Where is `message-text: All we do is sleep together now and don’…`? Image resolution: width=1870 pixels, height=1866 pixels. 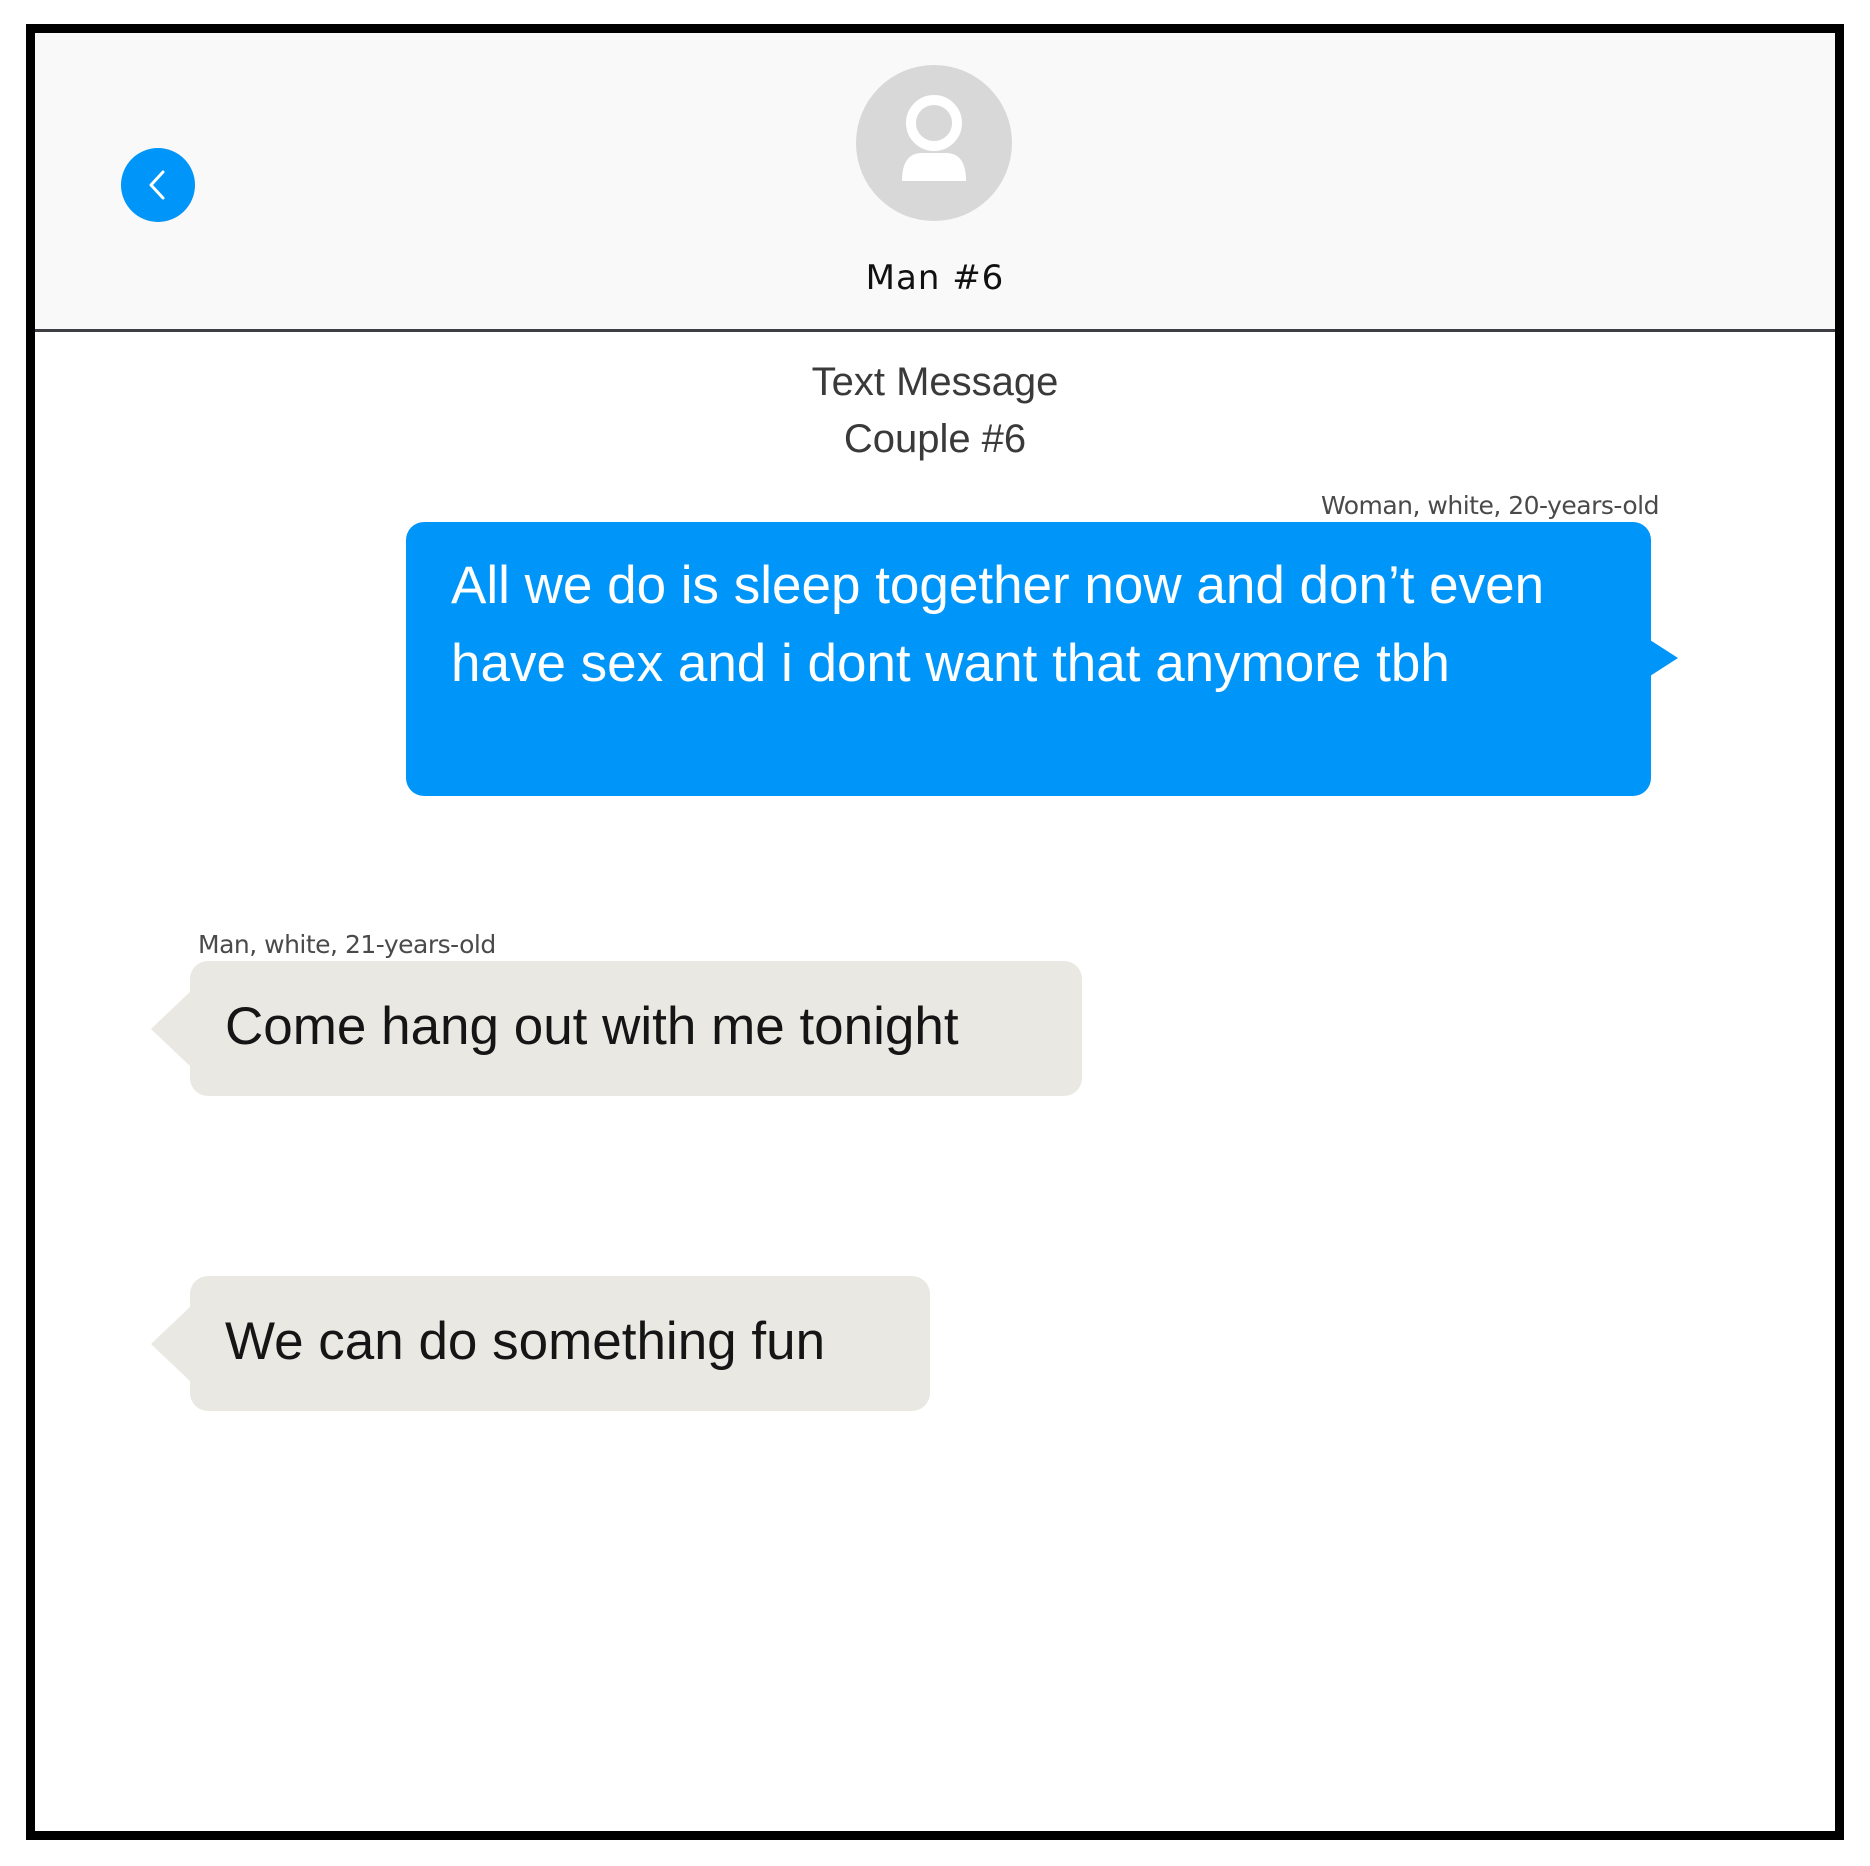 message-text: All we do is sleep together now and don’… is located at coordinates (998, 624).